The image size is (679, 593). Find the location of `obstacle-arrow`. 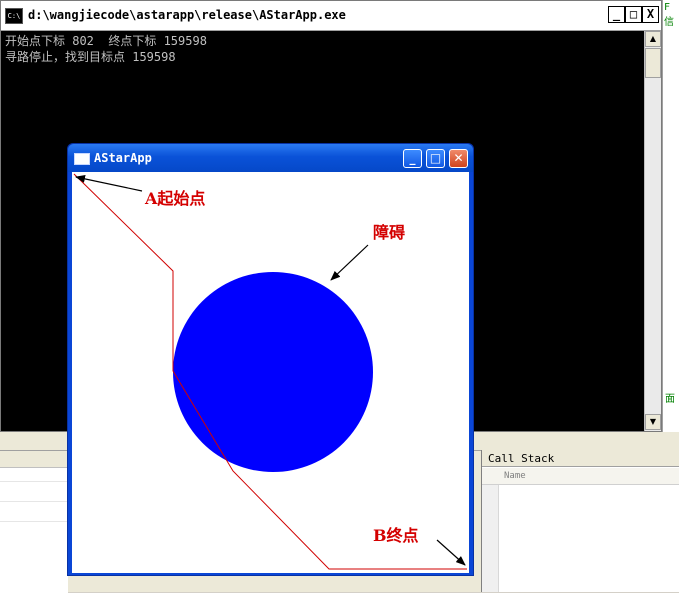

obstacle-arrow is located at coordinates (349, 262).